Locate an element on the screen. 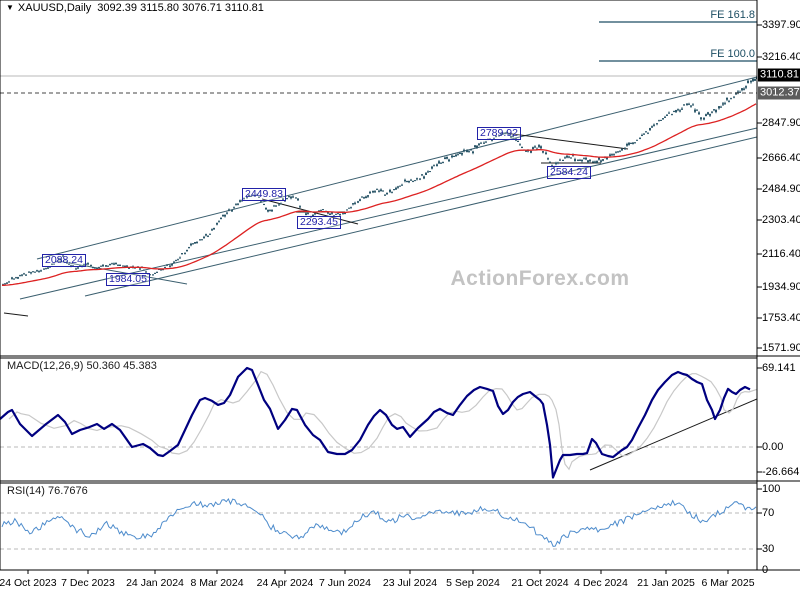 The image size is (800, 600). price-axis-label: 1571.90 is located at coordinates (781, 348).